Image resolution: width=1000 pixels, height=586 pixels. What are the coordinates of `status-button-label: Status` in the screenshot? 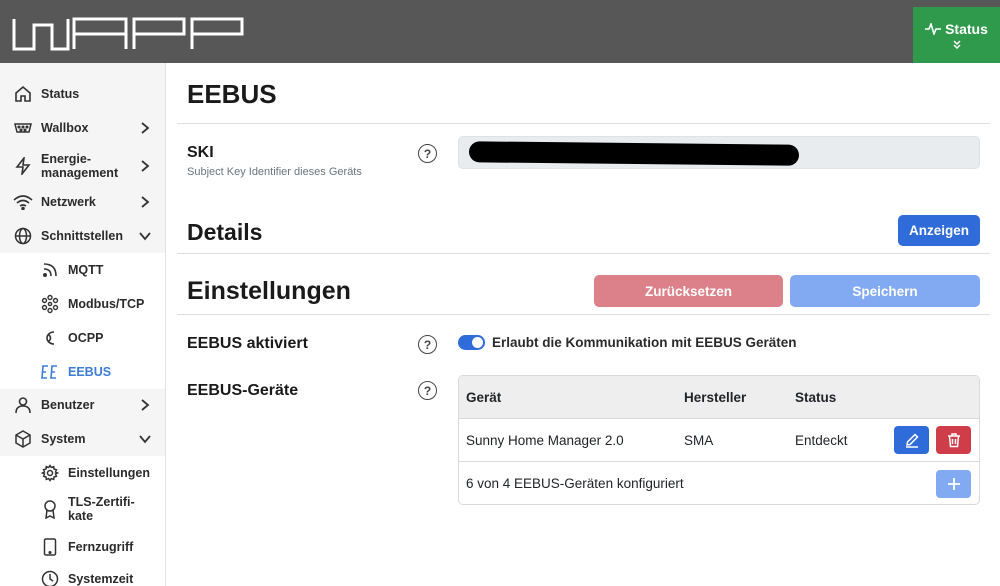 It's located at (966, 29).